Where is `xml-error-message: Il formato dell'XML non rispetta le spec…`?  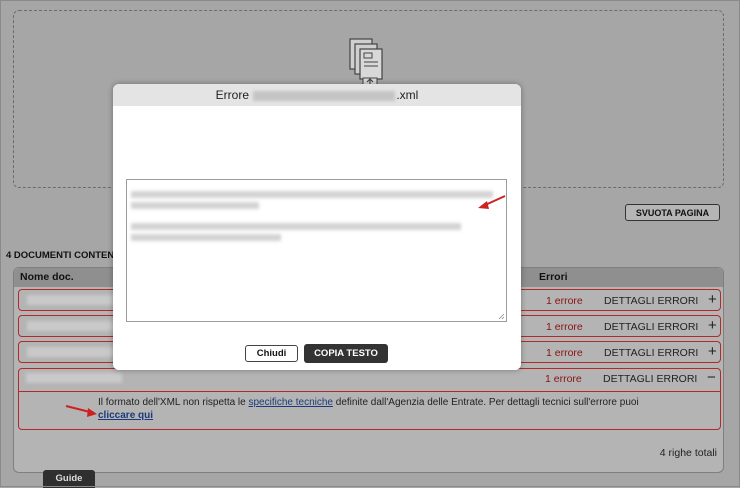 xml-error-message: Il formato dell'XML non rispetta le spec… is located at coordinates (388, 409).